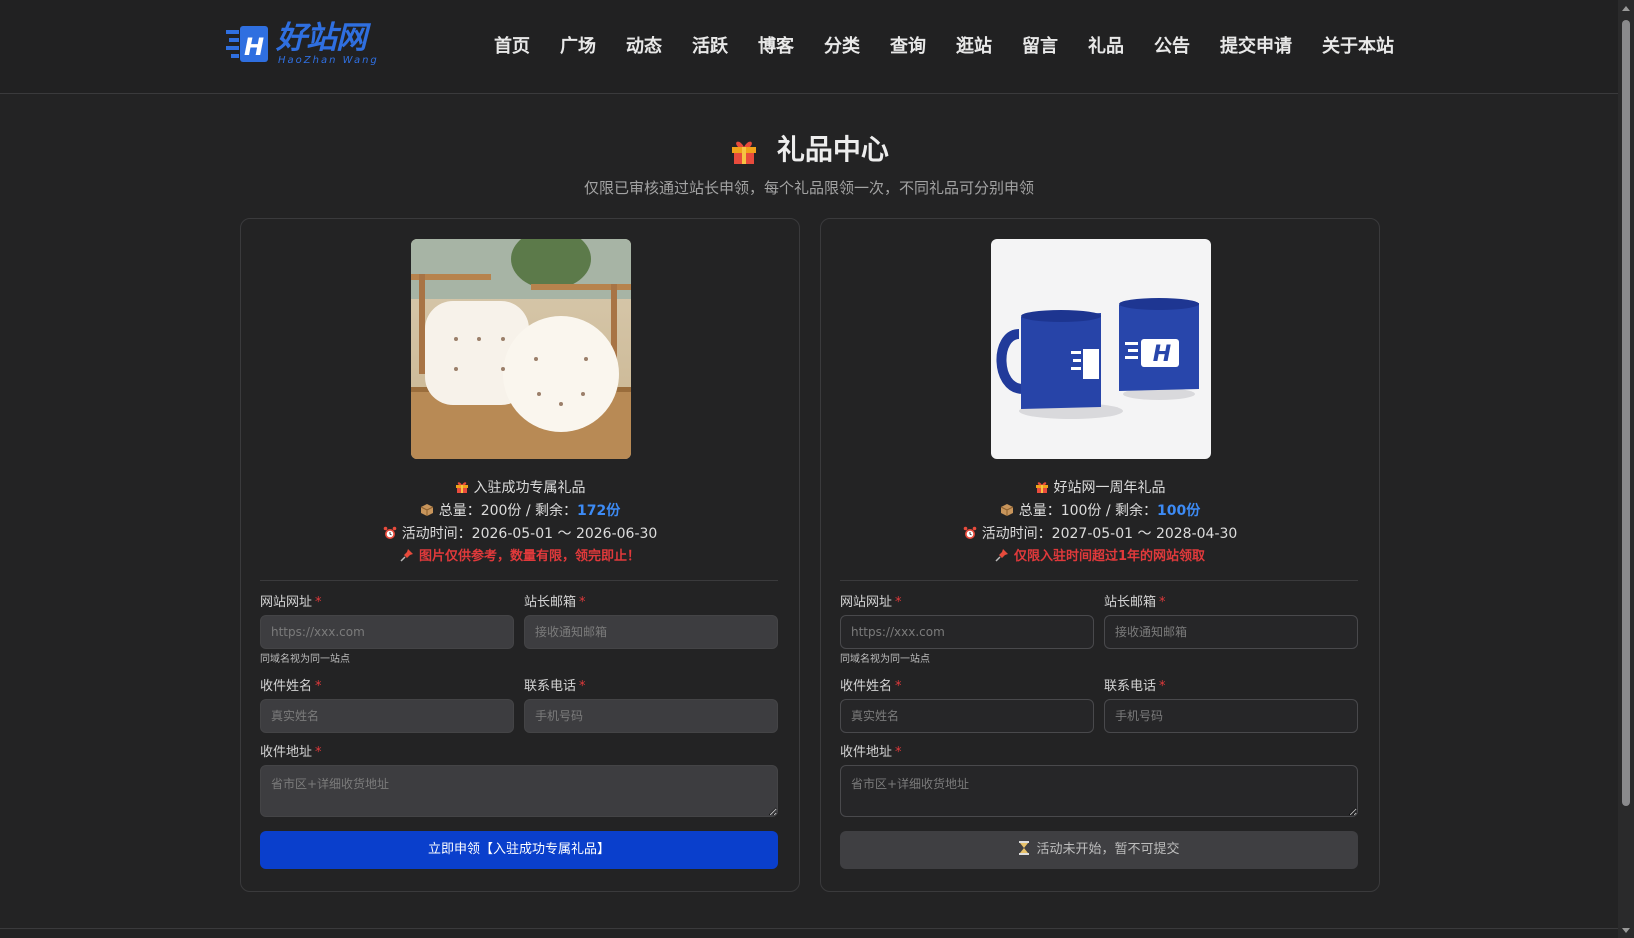 The height and width of the screenshot is (938, 1634). Describe the element at coordinates (1626, 413) in the screenshot. I see `scroll-thumb` at that location.